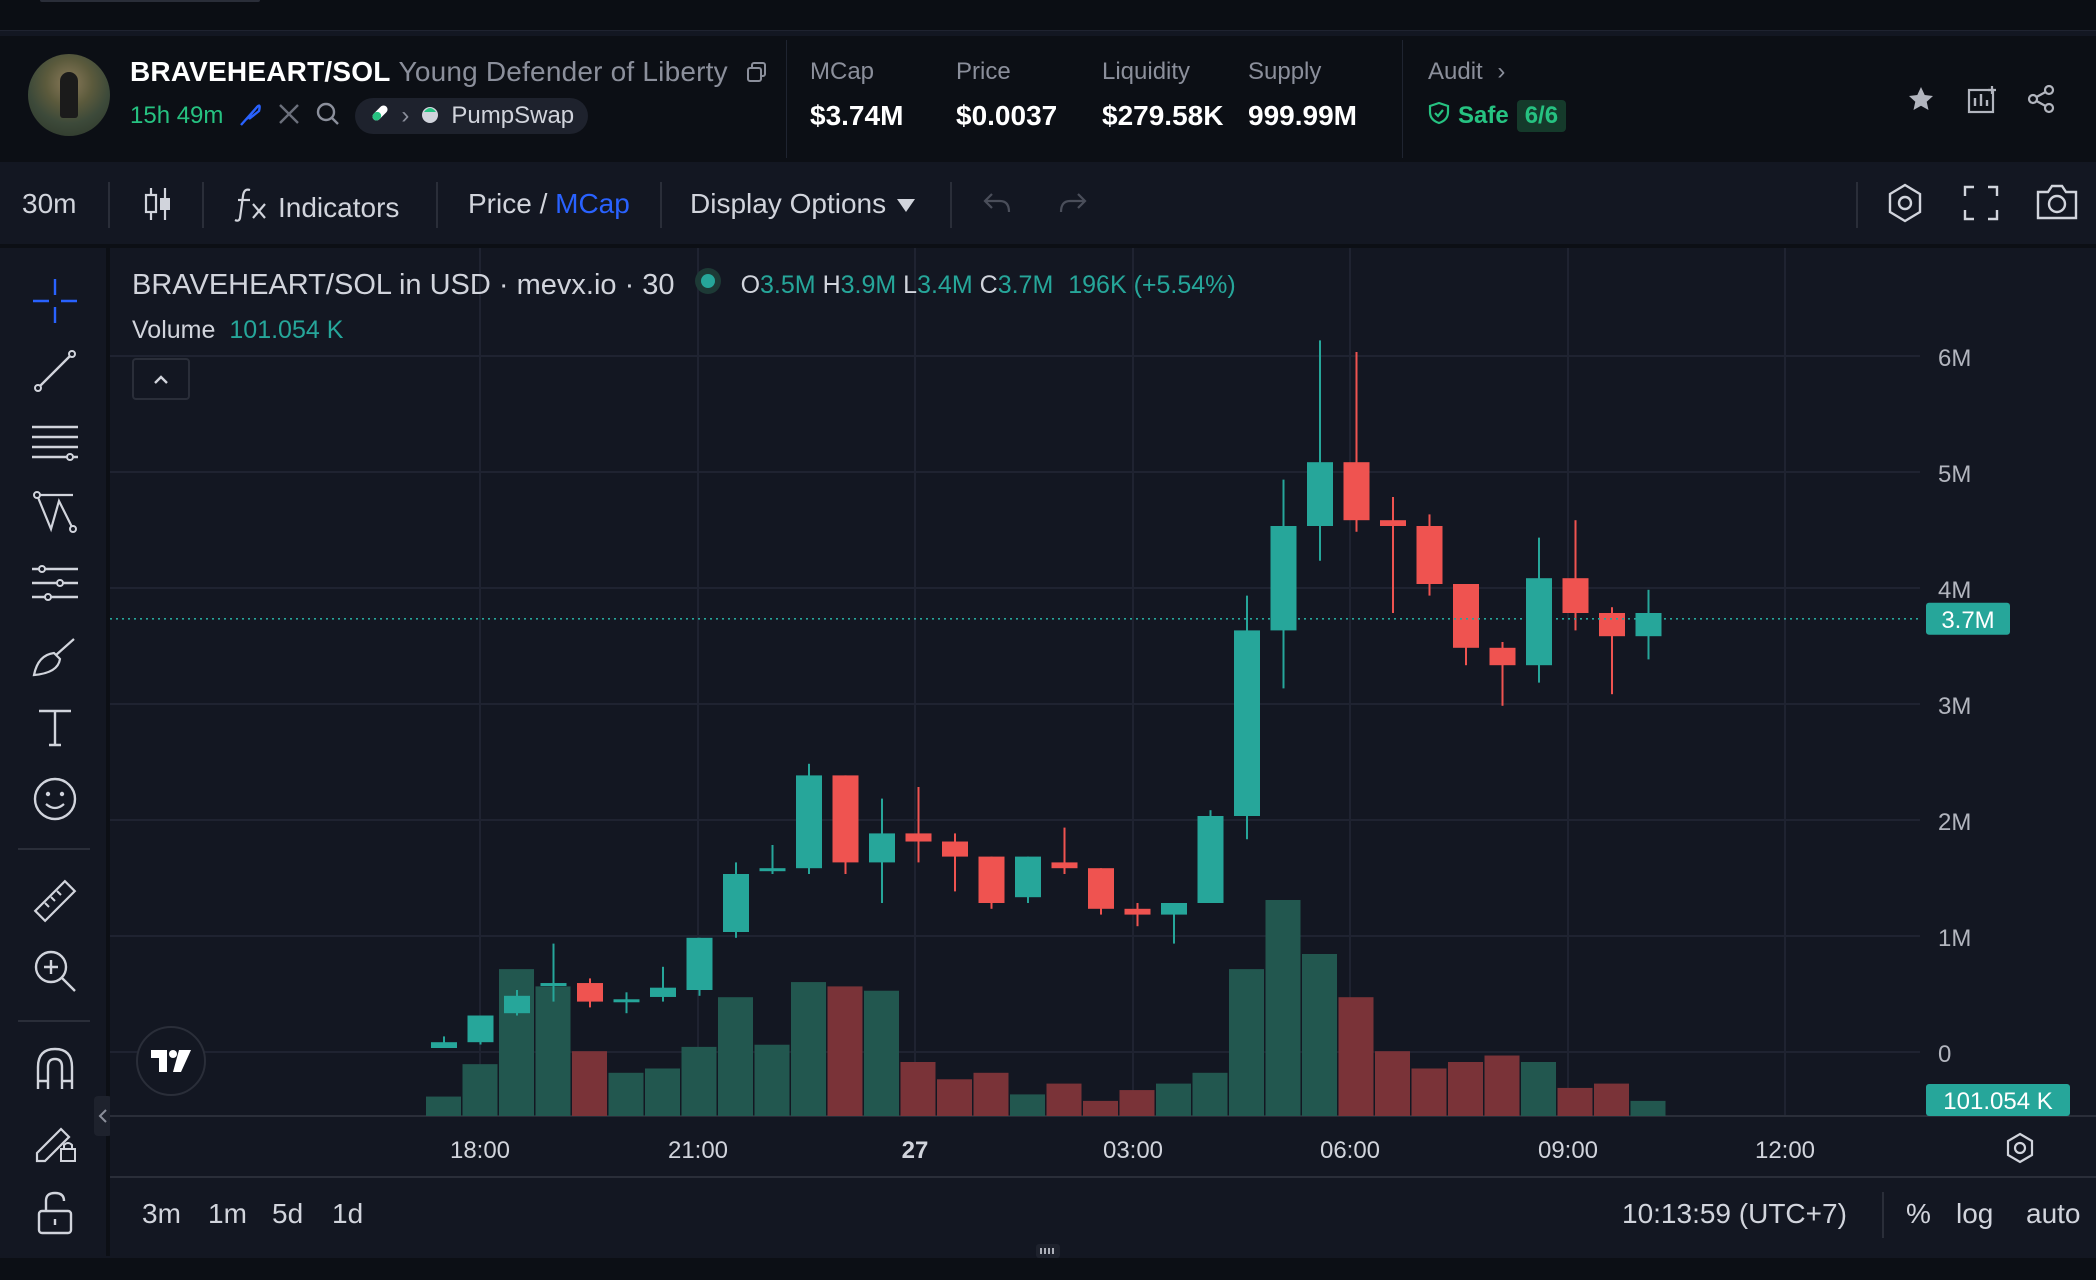 The height and width of the screenshot is (1280, 2096). What do you see at coordinates (1734, 1214) in the screenshot?
I see `clock-timezone: 10:13:59 (UTC+7)` at bounding box center [1734, 1214].